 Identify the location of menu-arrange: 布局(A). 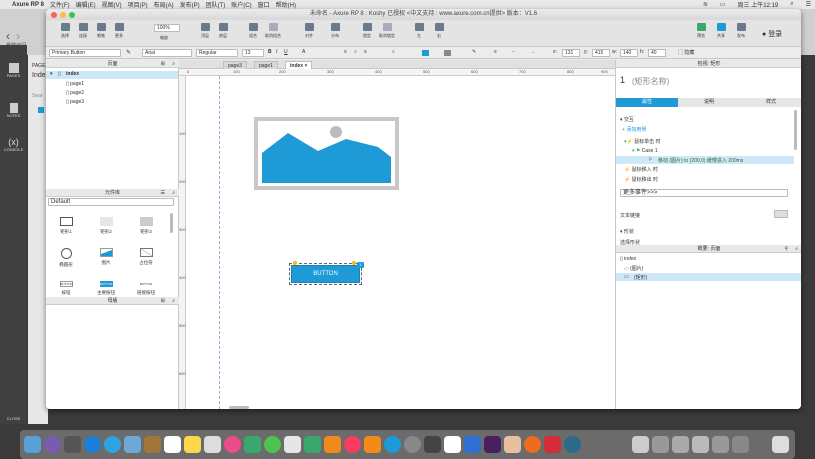
(164, 4).